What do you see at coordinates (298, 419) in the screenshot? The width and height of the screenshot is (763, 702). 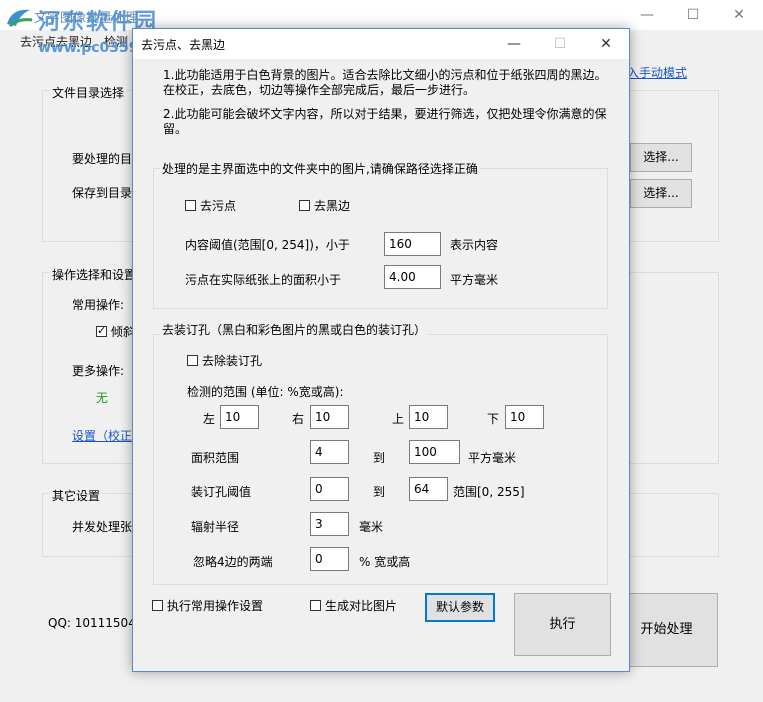 I see `right-label: 右` at bounding box center [298, 419].